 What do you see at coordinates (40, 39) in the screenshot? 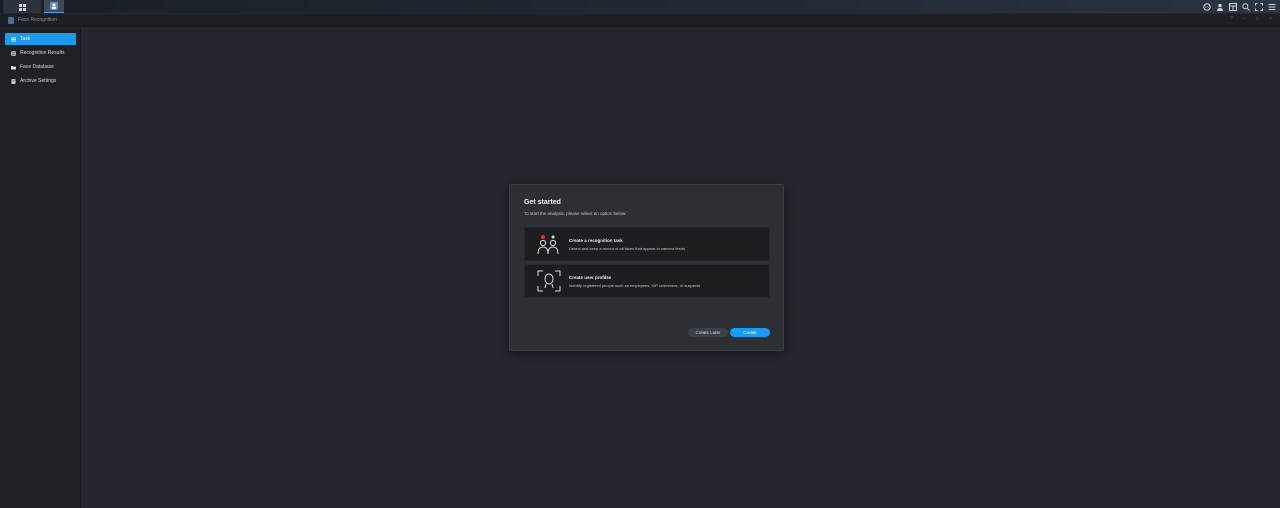
I see `sidebar-item-task: Task` at bounding box center [40, 39].